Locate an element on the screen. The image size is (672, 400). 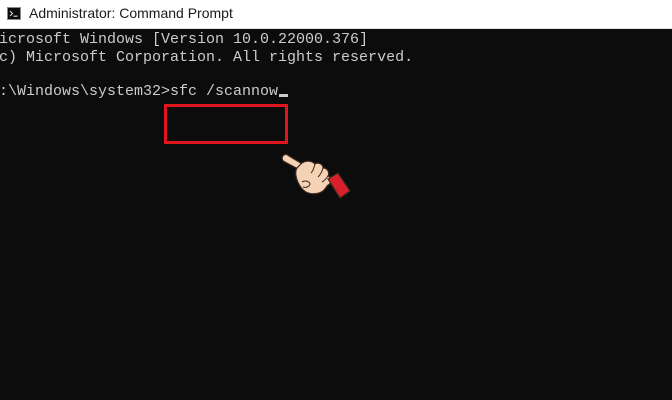
prompt-path: C:\Windows\system32> is located at coordinates (85, 91).